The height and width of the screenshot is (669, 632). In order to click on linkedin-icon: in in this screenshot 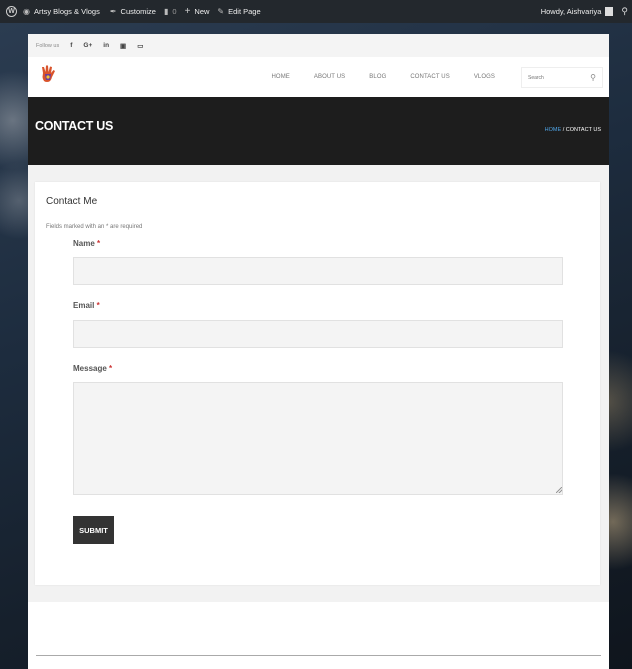, I will do `click(106, 45)`.